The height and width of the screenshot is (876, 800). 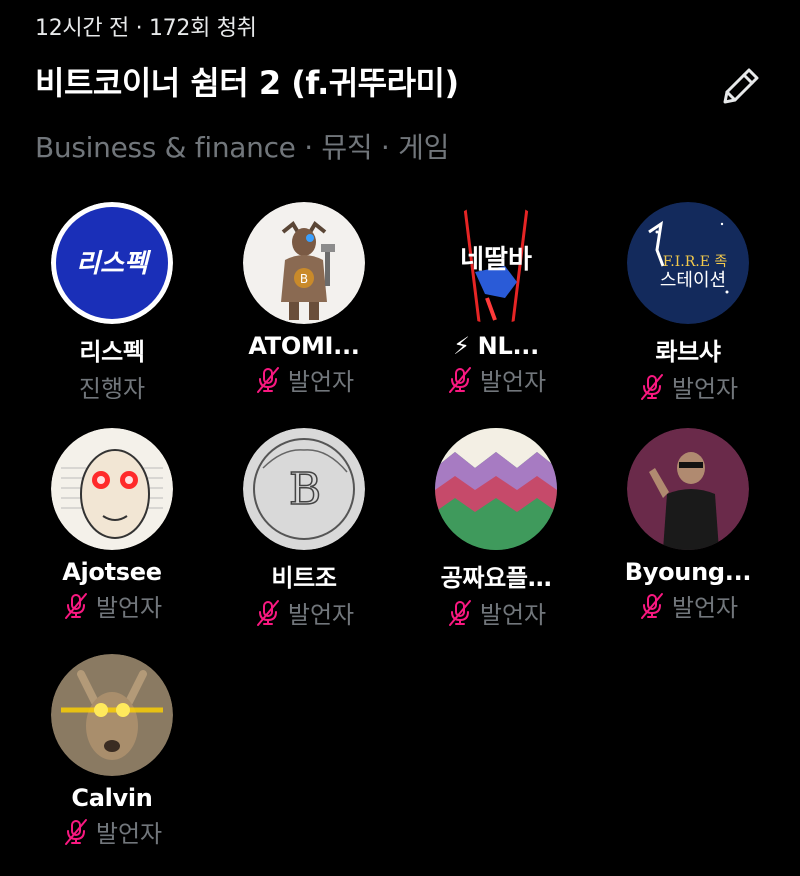 What do you see at coordinates (304, 578) in the screenshot?
I see `participant-name: 비트조` at bounding box center [304, 578].